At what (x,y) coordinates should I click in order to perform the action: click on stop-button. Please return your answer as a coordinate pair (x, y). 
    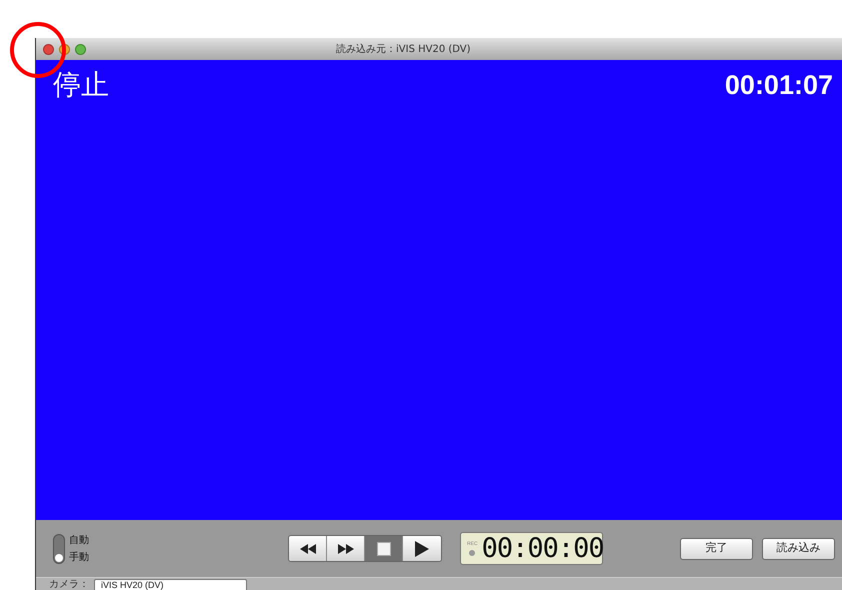
    Looking at the image, I should click on (384, 548).